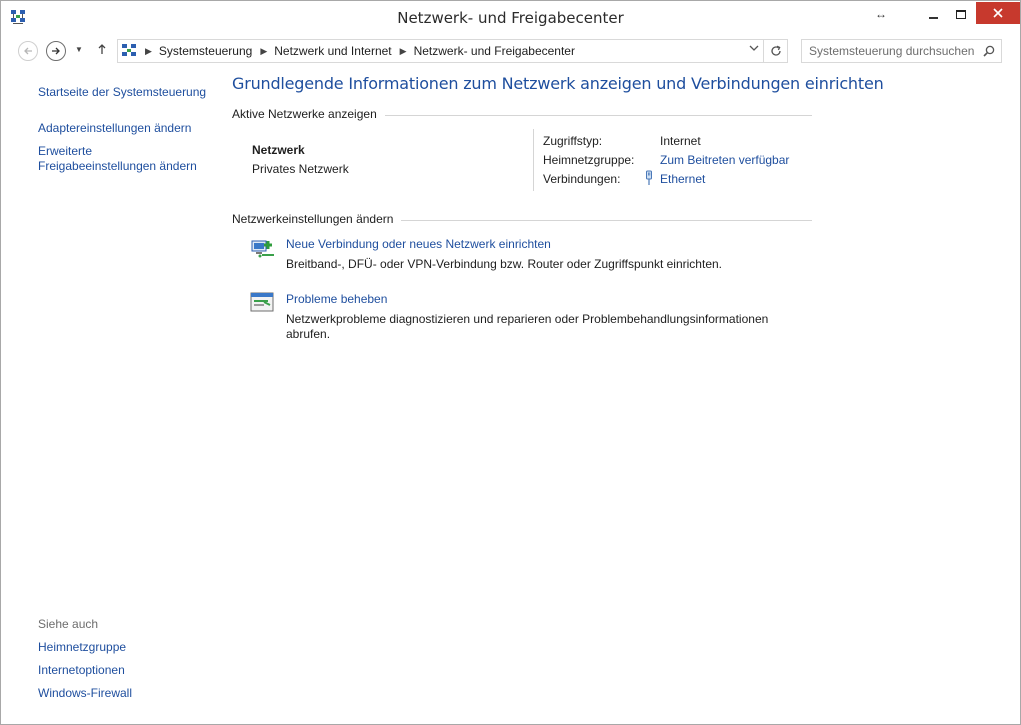  I want to click on link-control-panel-home: Startseite der Systemsteuerung, so click(122, 92).